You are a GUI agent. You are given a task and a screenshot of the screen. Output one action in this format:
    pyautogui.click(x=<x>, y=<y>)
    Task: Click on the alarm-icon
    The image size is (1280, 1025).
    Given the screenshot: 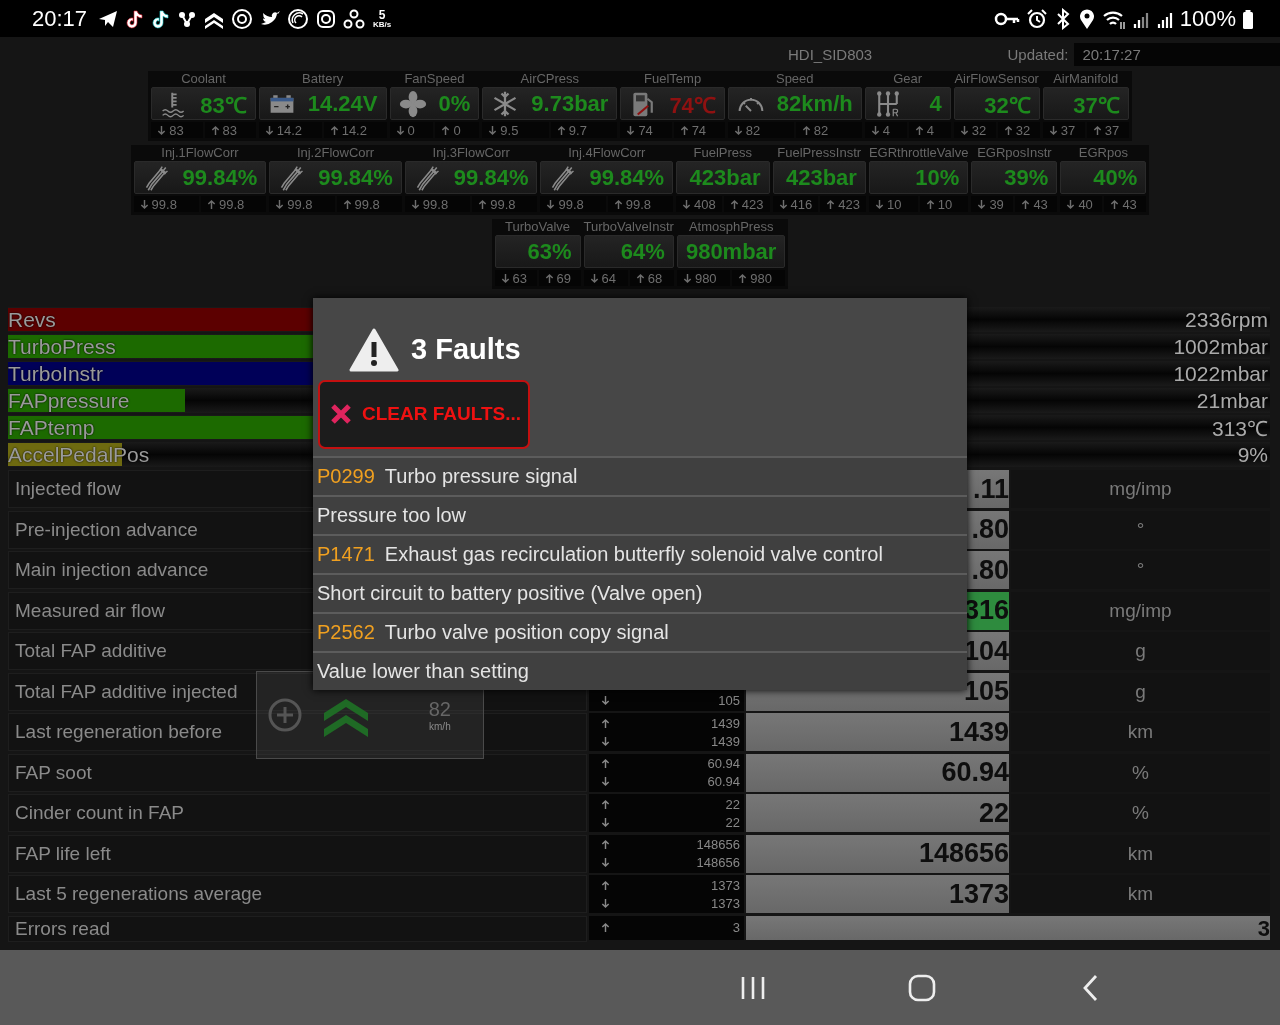 What is the action you would take?
    pyautogui.click(x=1036, y=18)
    